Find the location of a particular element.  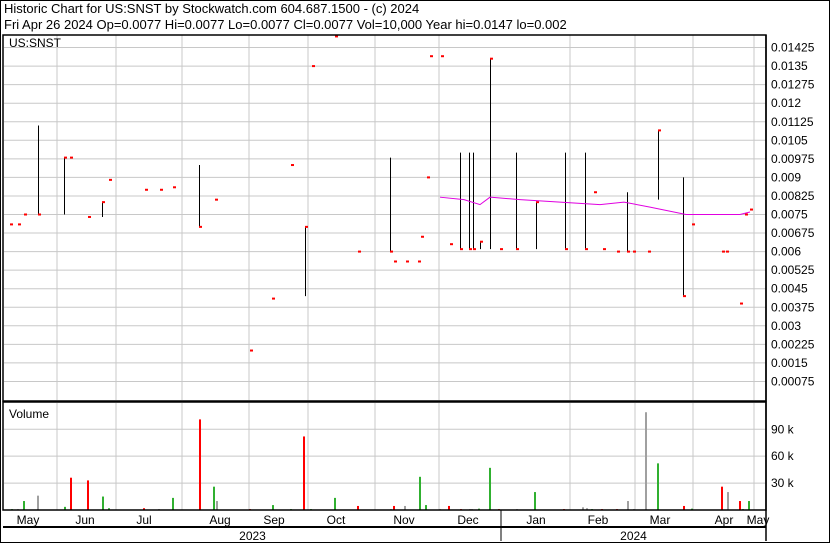

volume-label: Volume is located at coordinates (29, 414).